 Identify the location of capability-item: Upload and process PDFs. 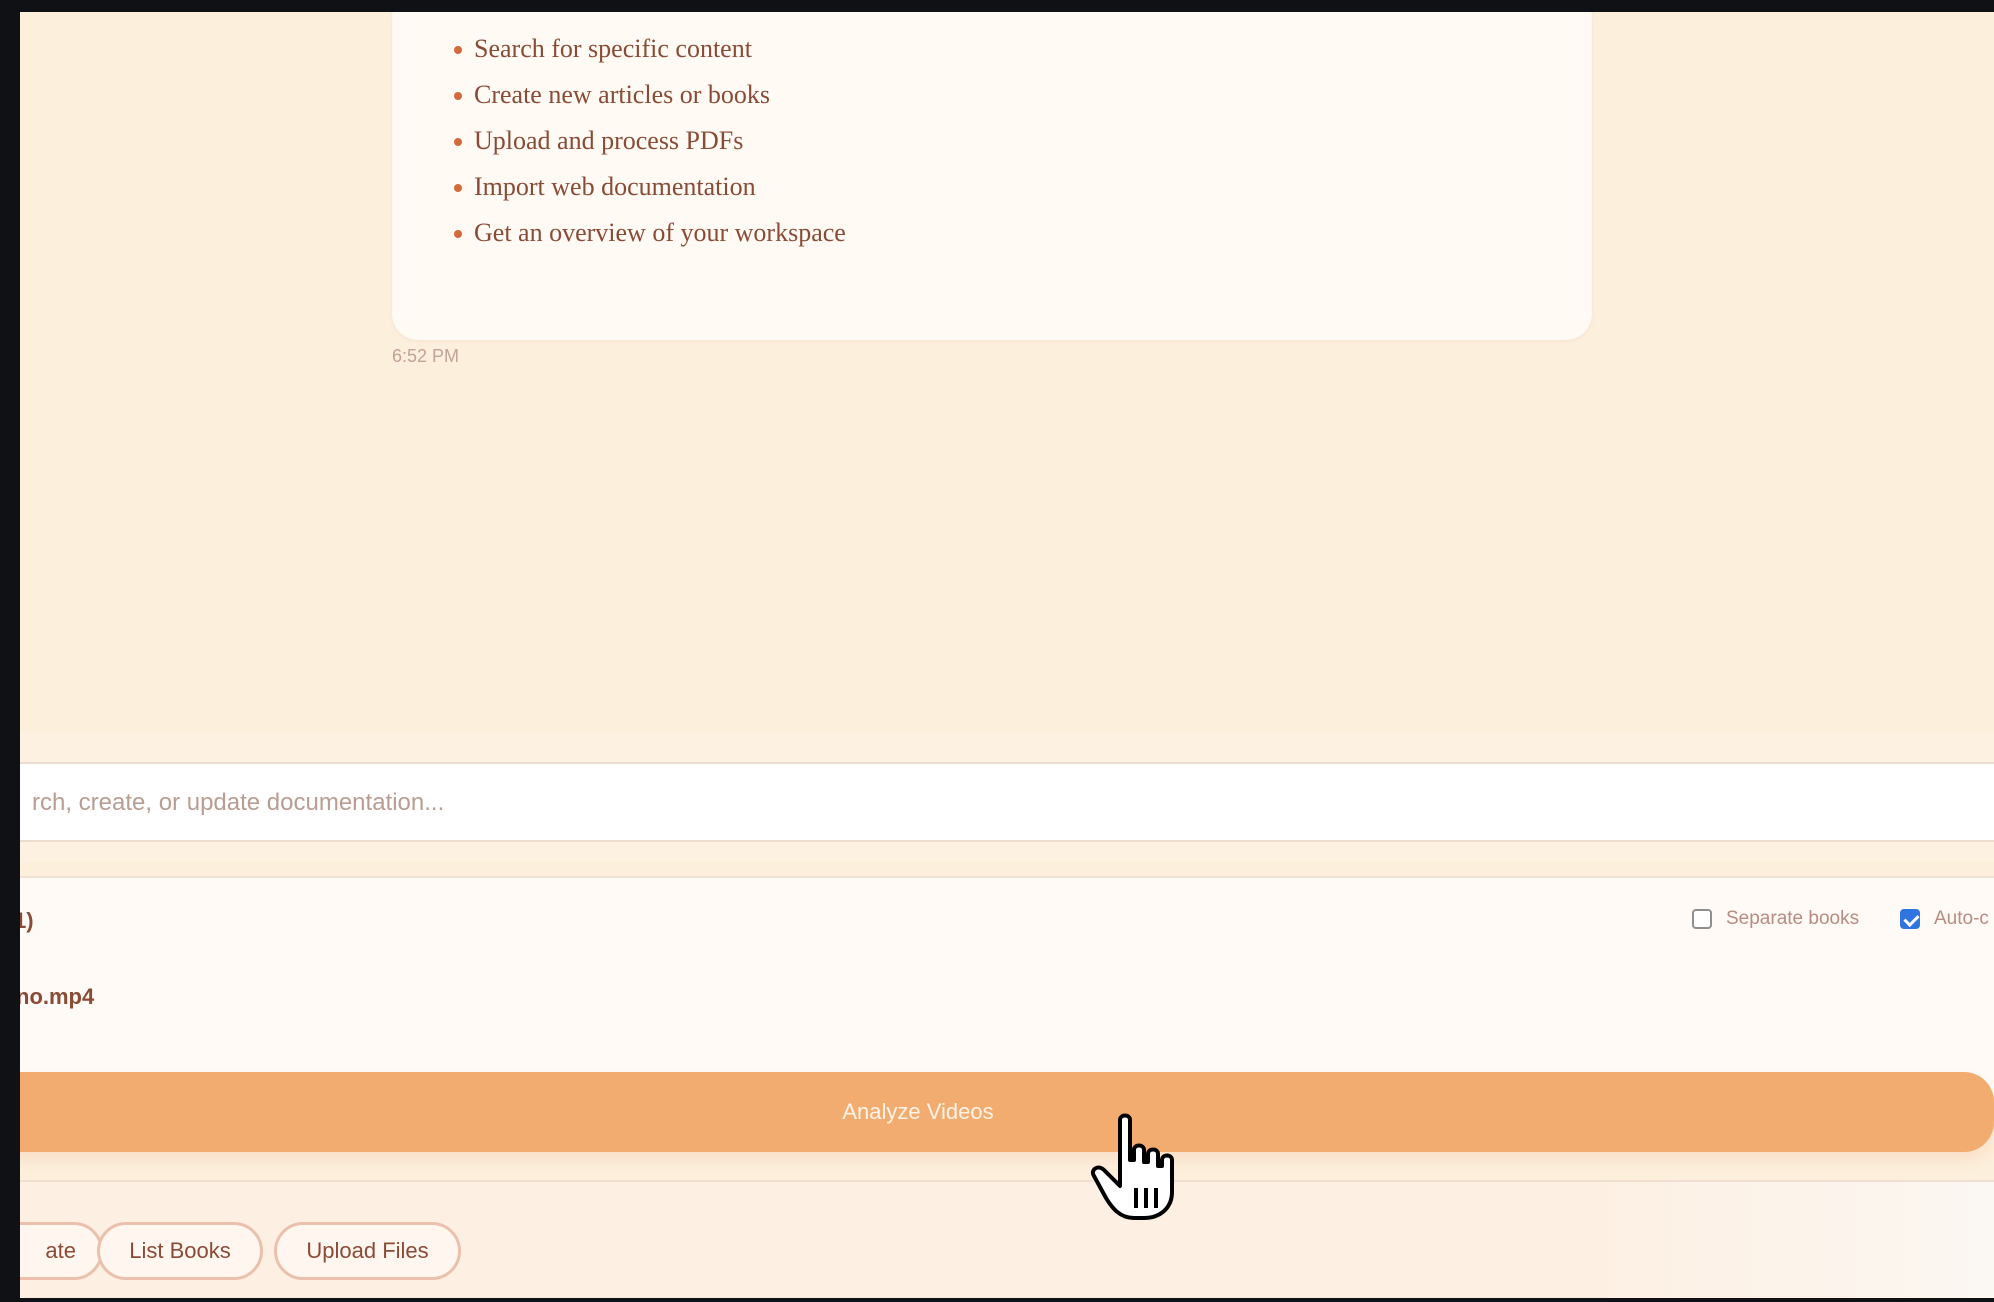
(598, 140).